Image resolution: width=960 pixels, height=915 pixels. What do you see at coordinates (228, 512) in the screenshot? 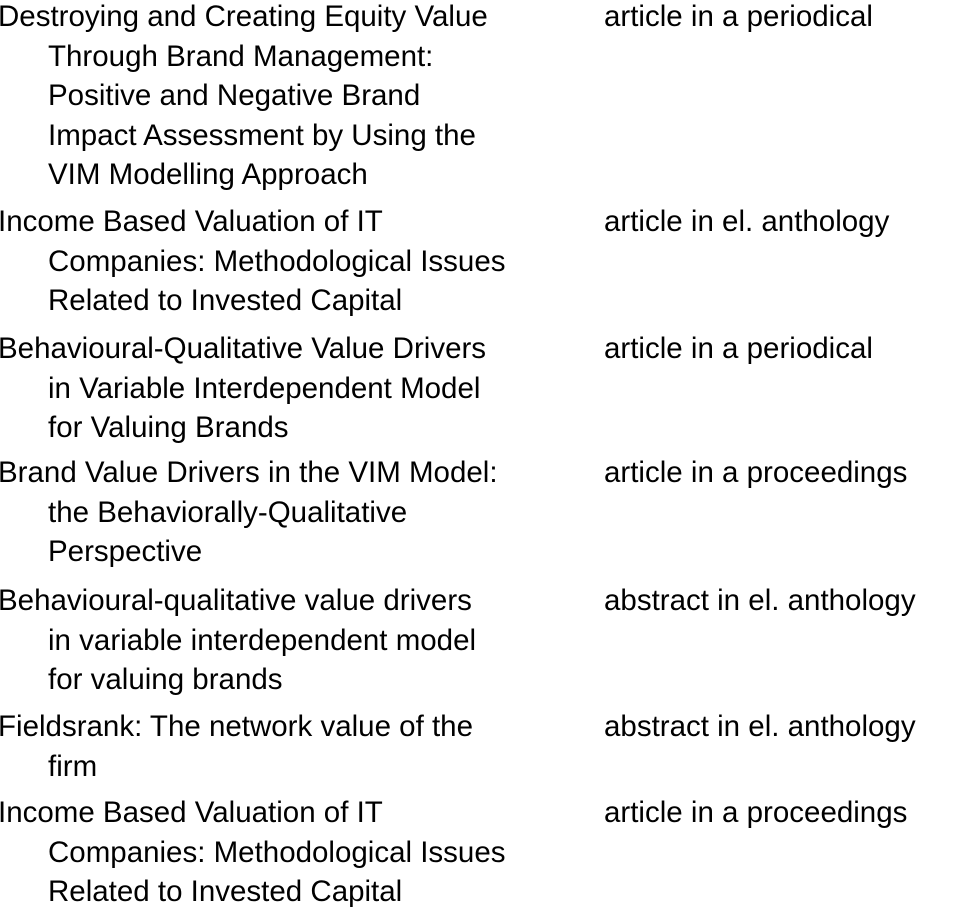
I see `title-line: the Behaviorally-Qualitative` at bounding box center [228, 512].